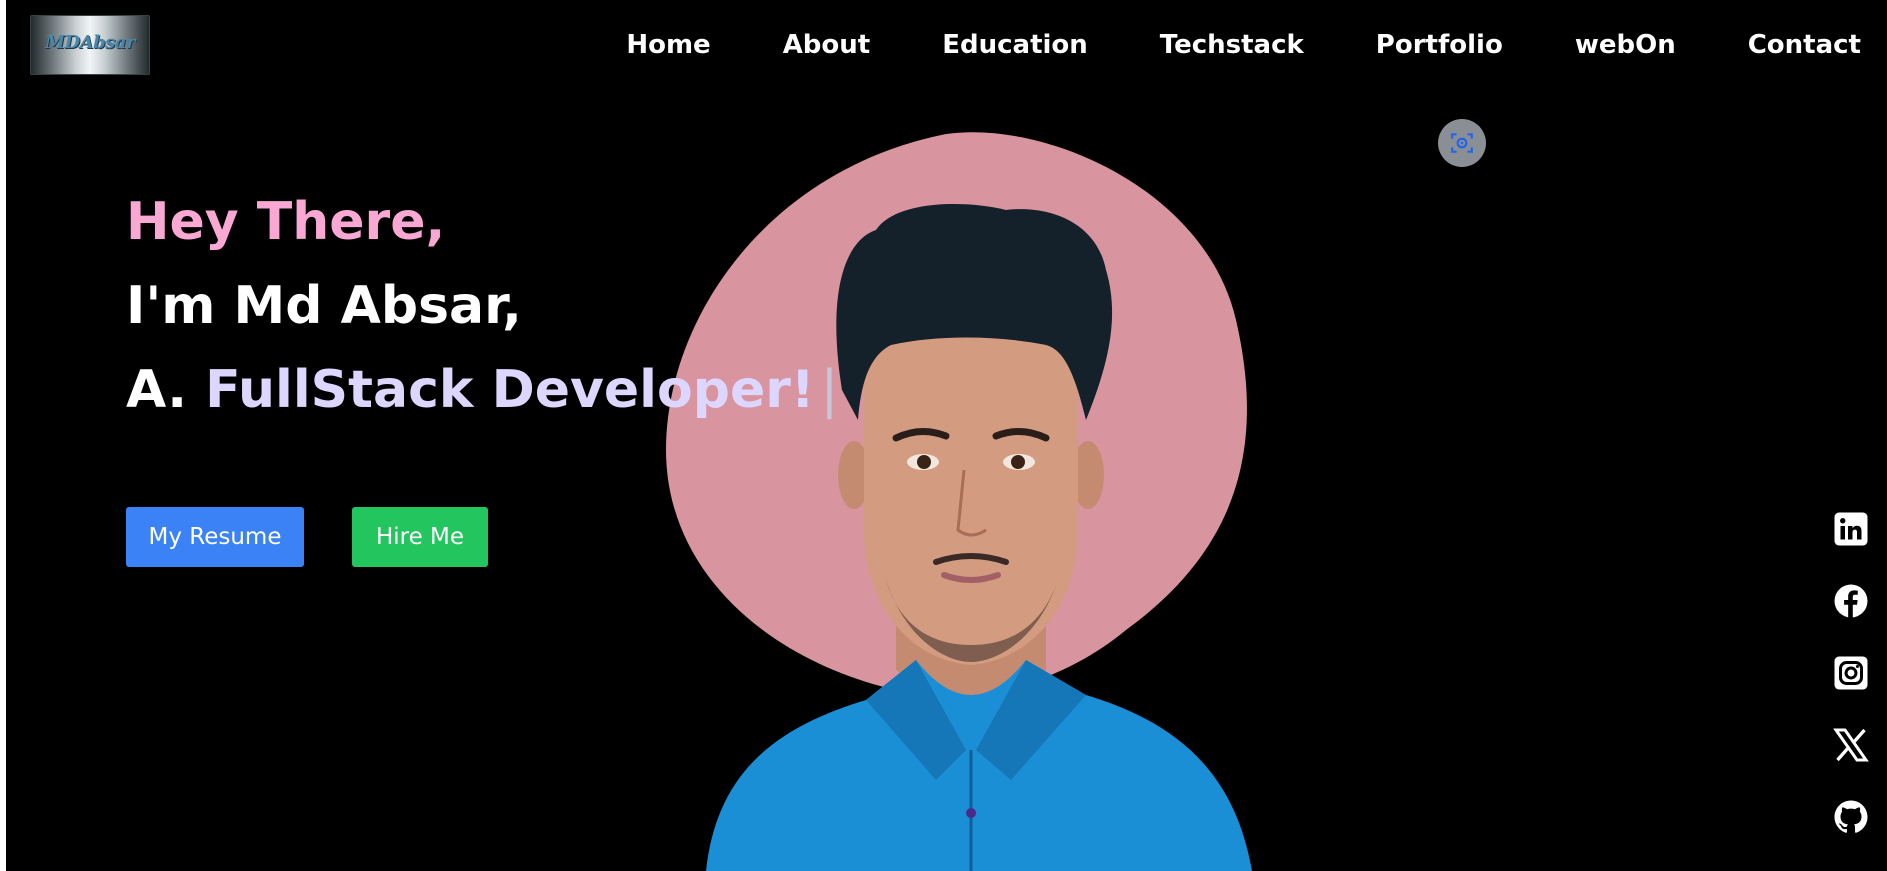 This screenshot has width=1887, height=871. Describe the element at coordinates (1851, 745) in the screenshot. I see `x-twitter-icon` at that location.